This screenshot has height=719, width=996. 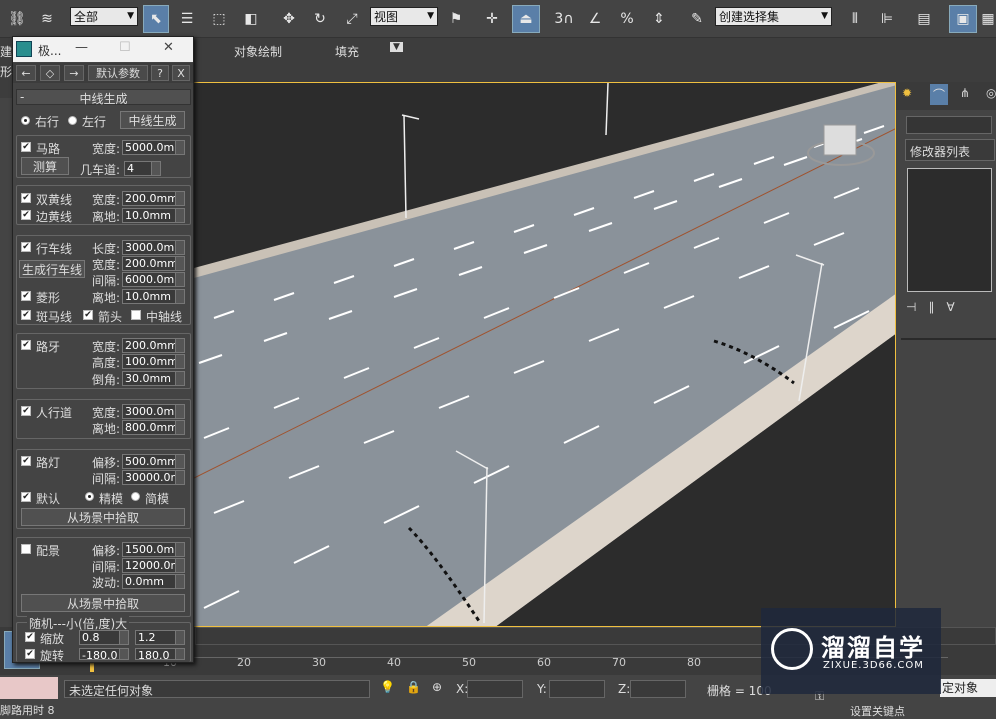 What do you see at coordinates (30, 654) in the screenshot?
I see `random-rotate-checkbox: ✔` at bounding box center [30, 654].